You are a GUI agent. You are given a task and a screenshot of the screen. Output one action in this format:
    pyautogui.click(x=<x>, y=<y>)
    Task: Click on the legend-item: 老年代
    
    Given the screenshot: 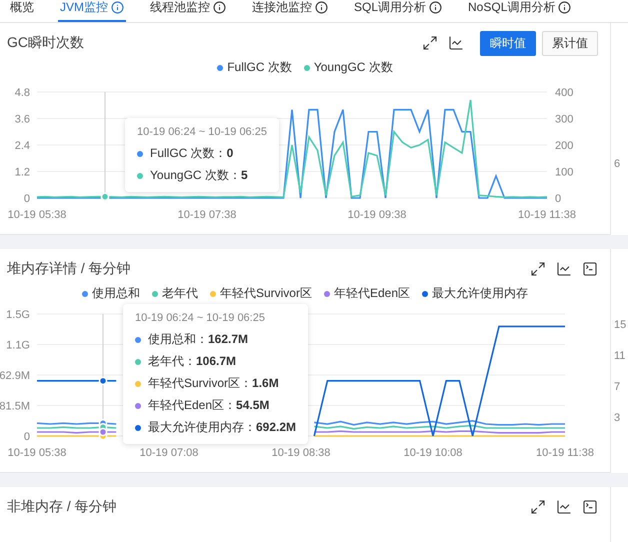 What is the action you would take?
    pyautogui.click(x=175, y=293)
    